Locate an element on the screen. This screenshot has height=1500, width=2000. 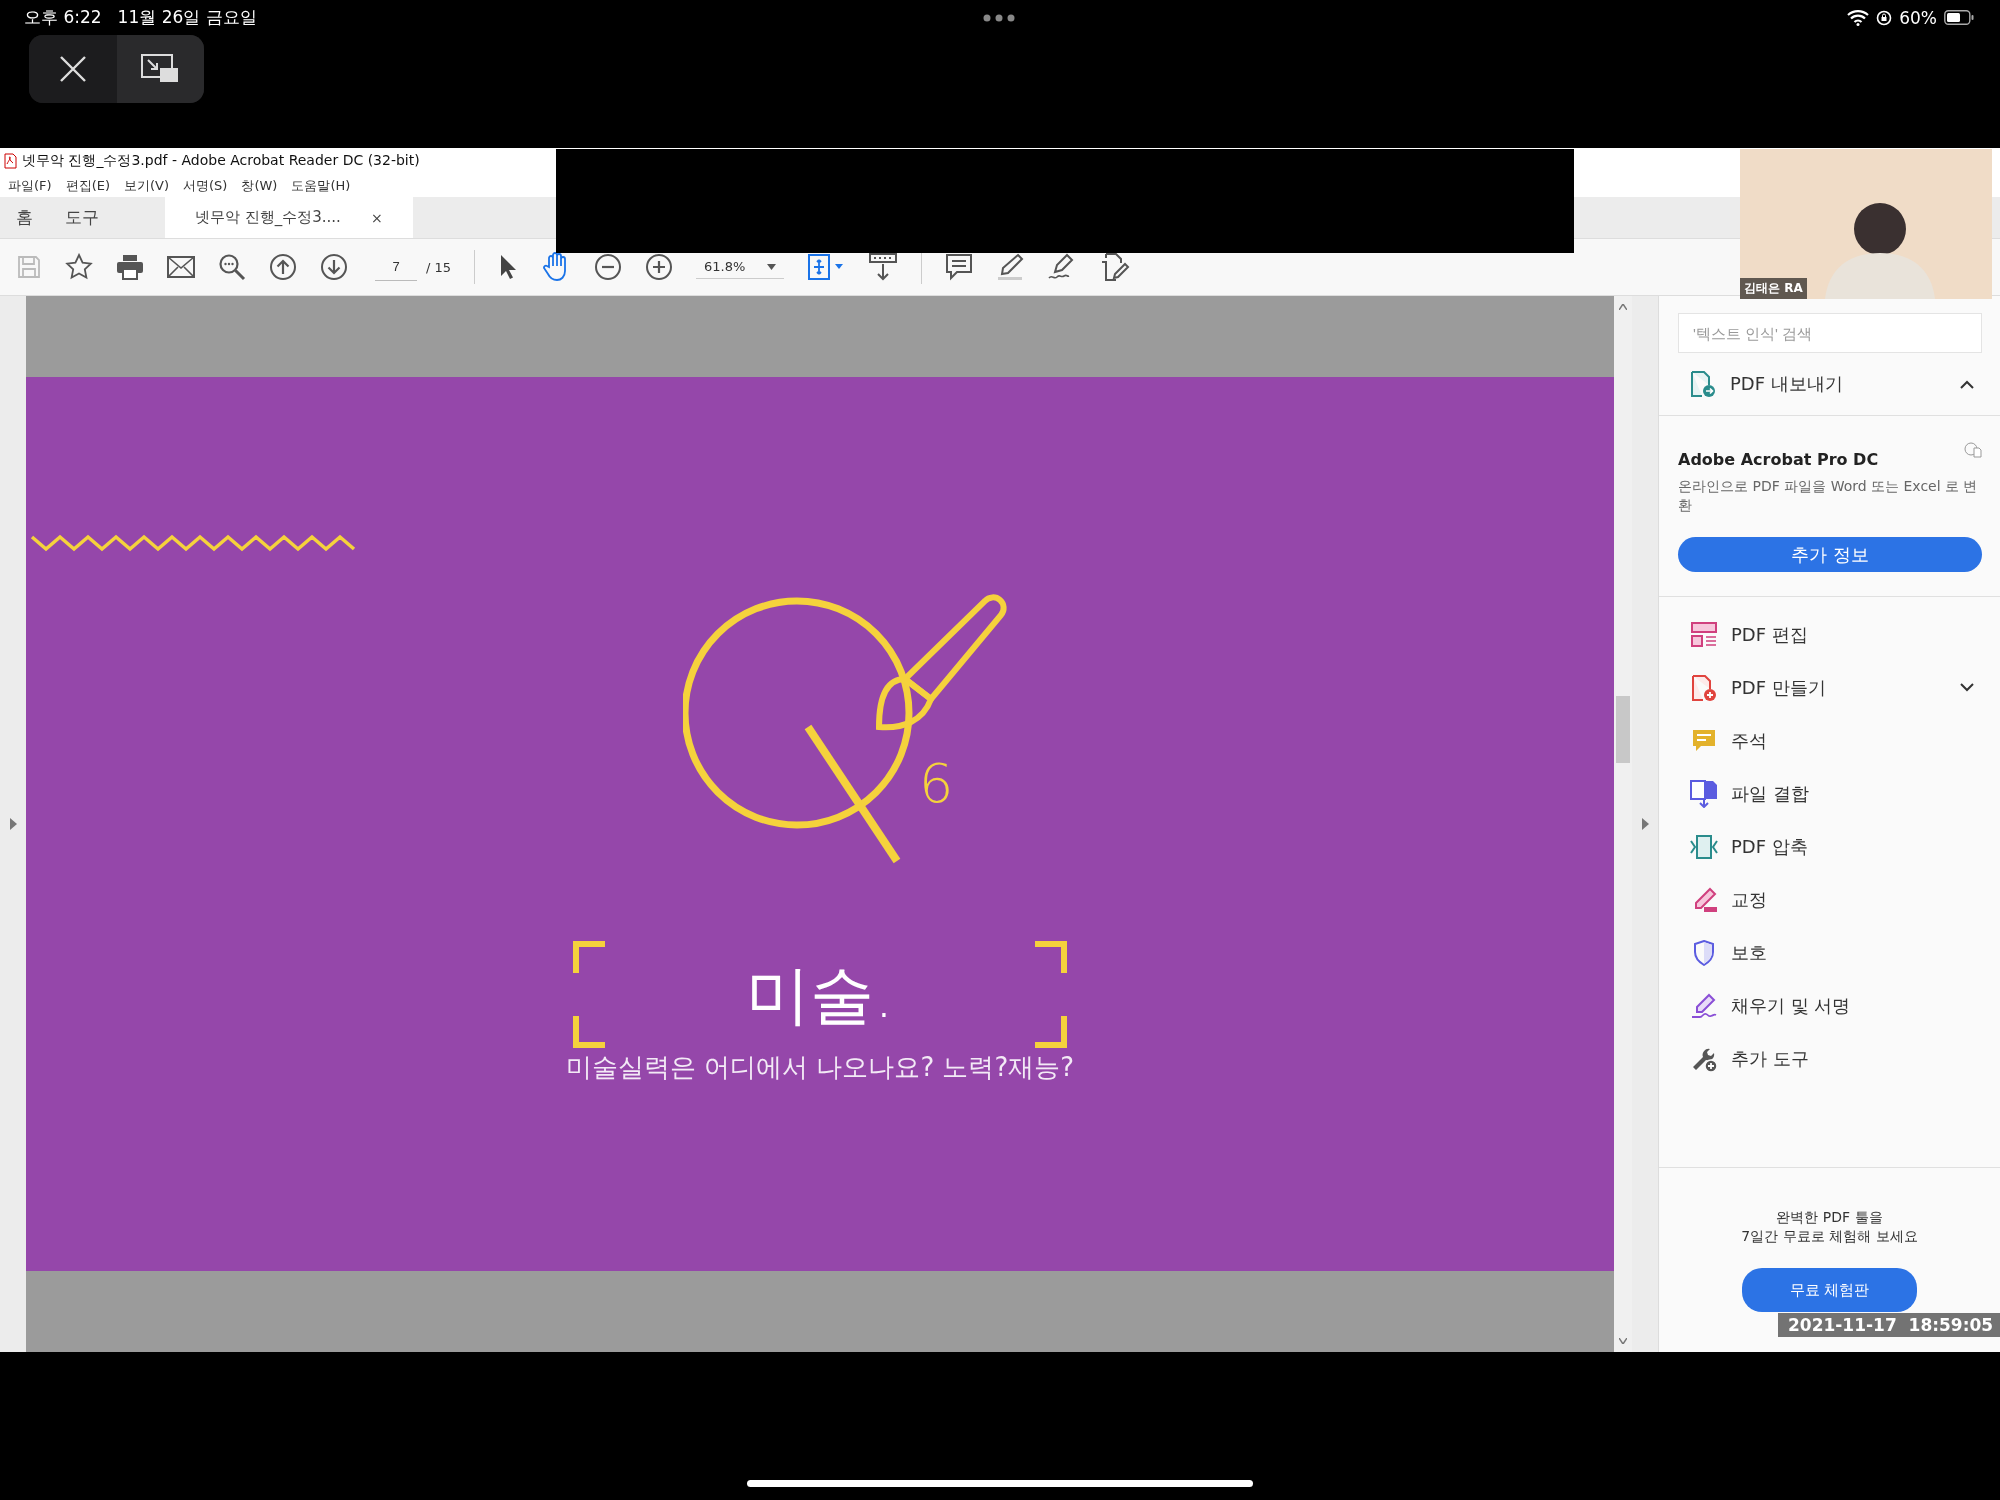
search-icon is located at coordinates (232, 267).